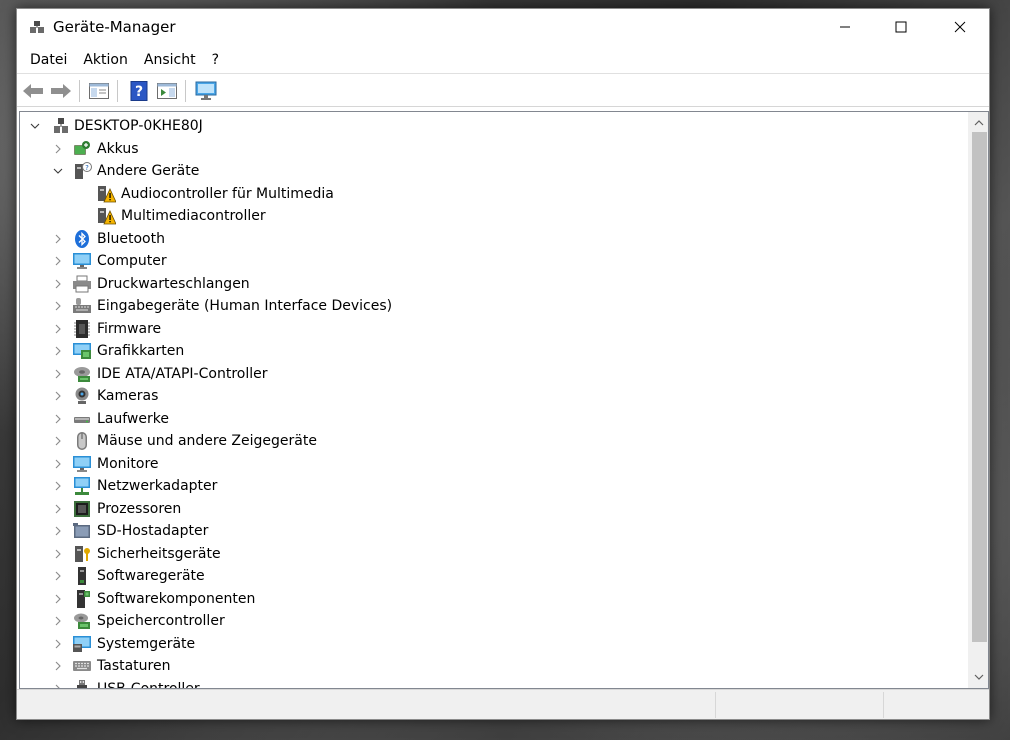 The image size is (1010, 740). I want to click on tree-item: IDE ATA/ATAPI-Controller, so click(490, 374).